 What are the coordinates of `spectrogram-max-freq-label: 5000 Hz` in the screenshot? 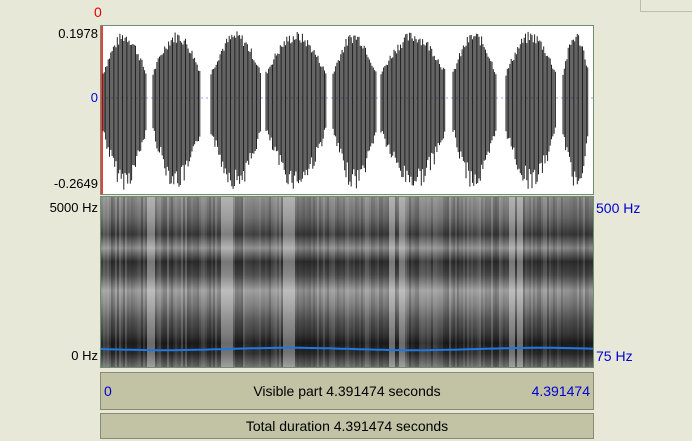 It's located at (73, 207).